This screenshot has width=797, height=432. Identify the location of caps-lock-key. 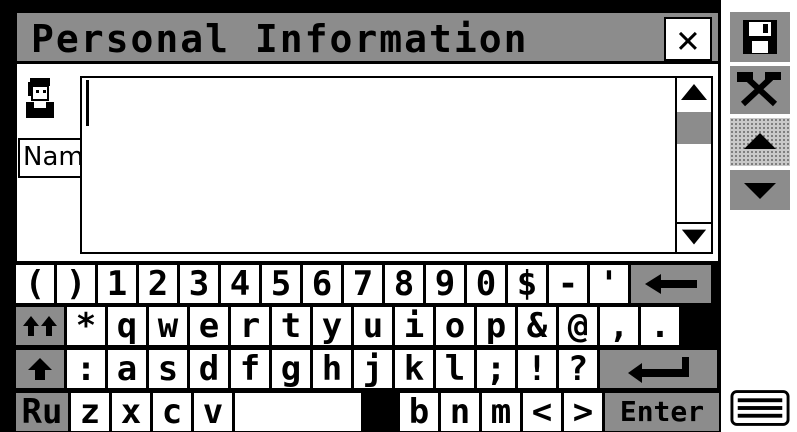
(40, 326).